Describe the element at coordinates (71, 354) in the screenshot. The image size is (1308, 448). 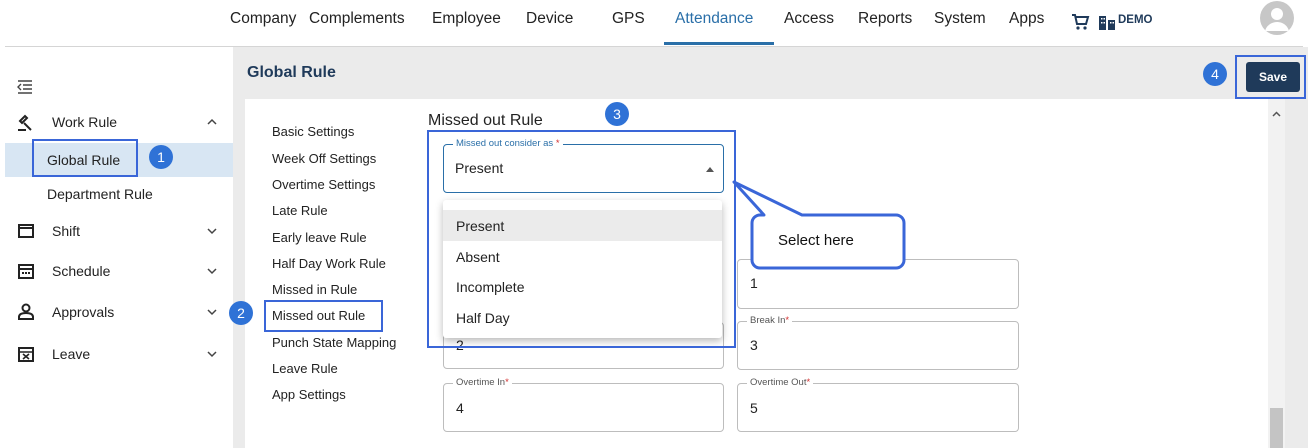
I see `sidebar-group-label: Leave` at that location.